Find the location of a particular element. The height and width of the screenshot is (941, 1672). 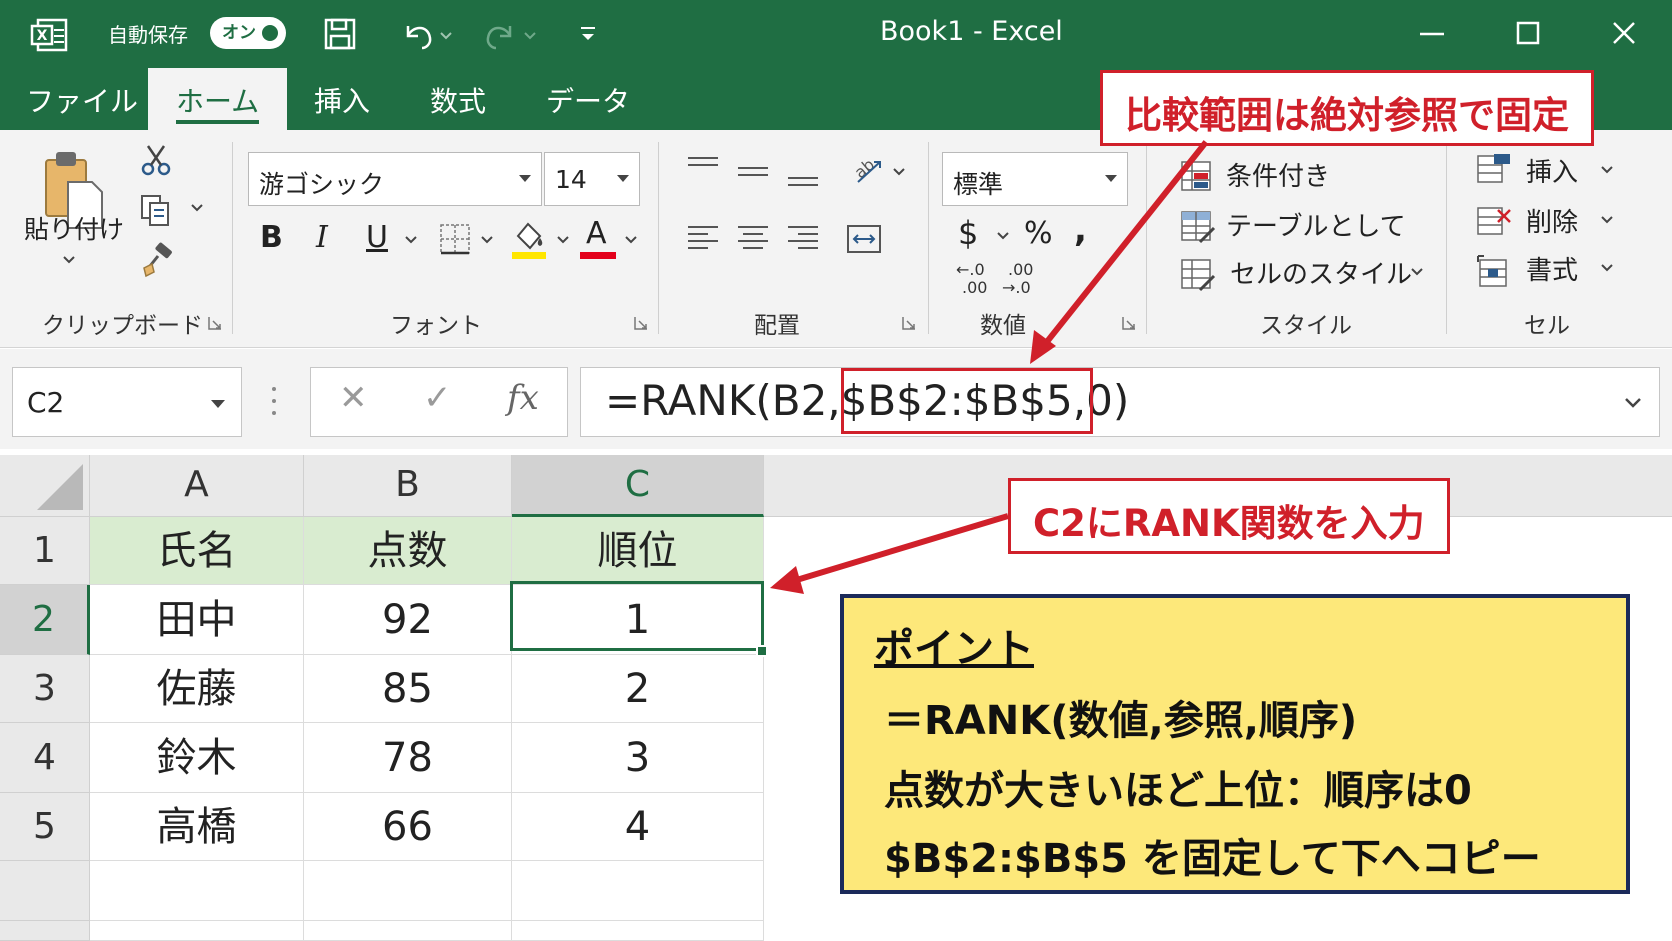

cut-icon is located at coordinates (156, 160).